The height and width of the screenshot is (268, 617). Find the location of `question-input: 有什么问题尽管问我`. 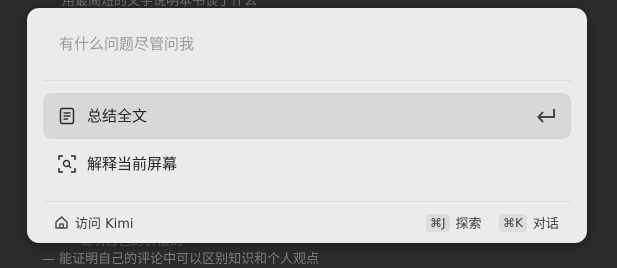

question-input: 有什么问题尽管问我 is located at coordinates (294, 44).